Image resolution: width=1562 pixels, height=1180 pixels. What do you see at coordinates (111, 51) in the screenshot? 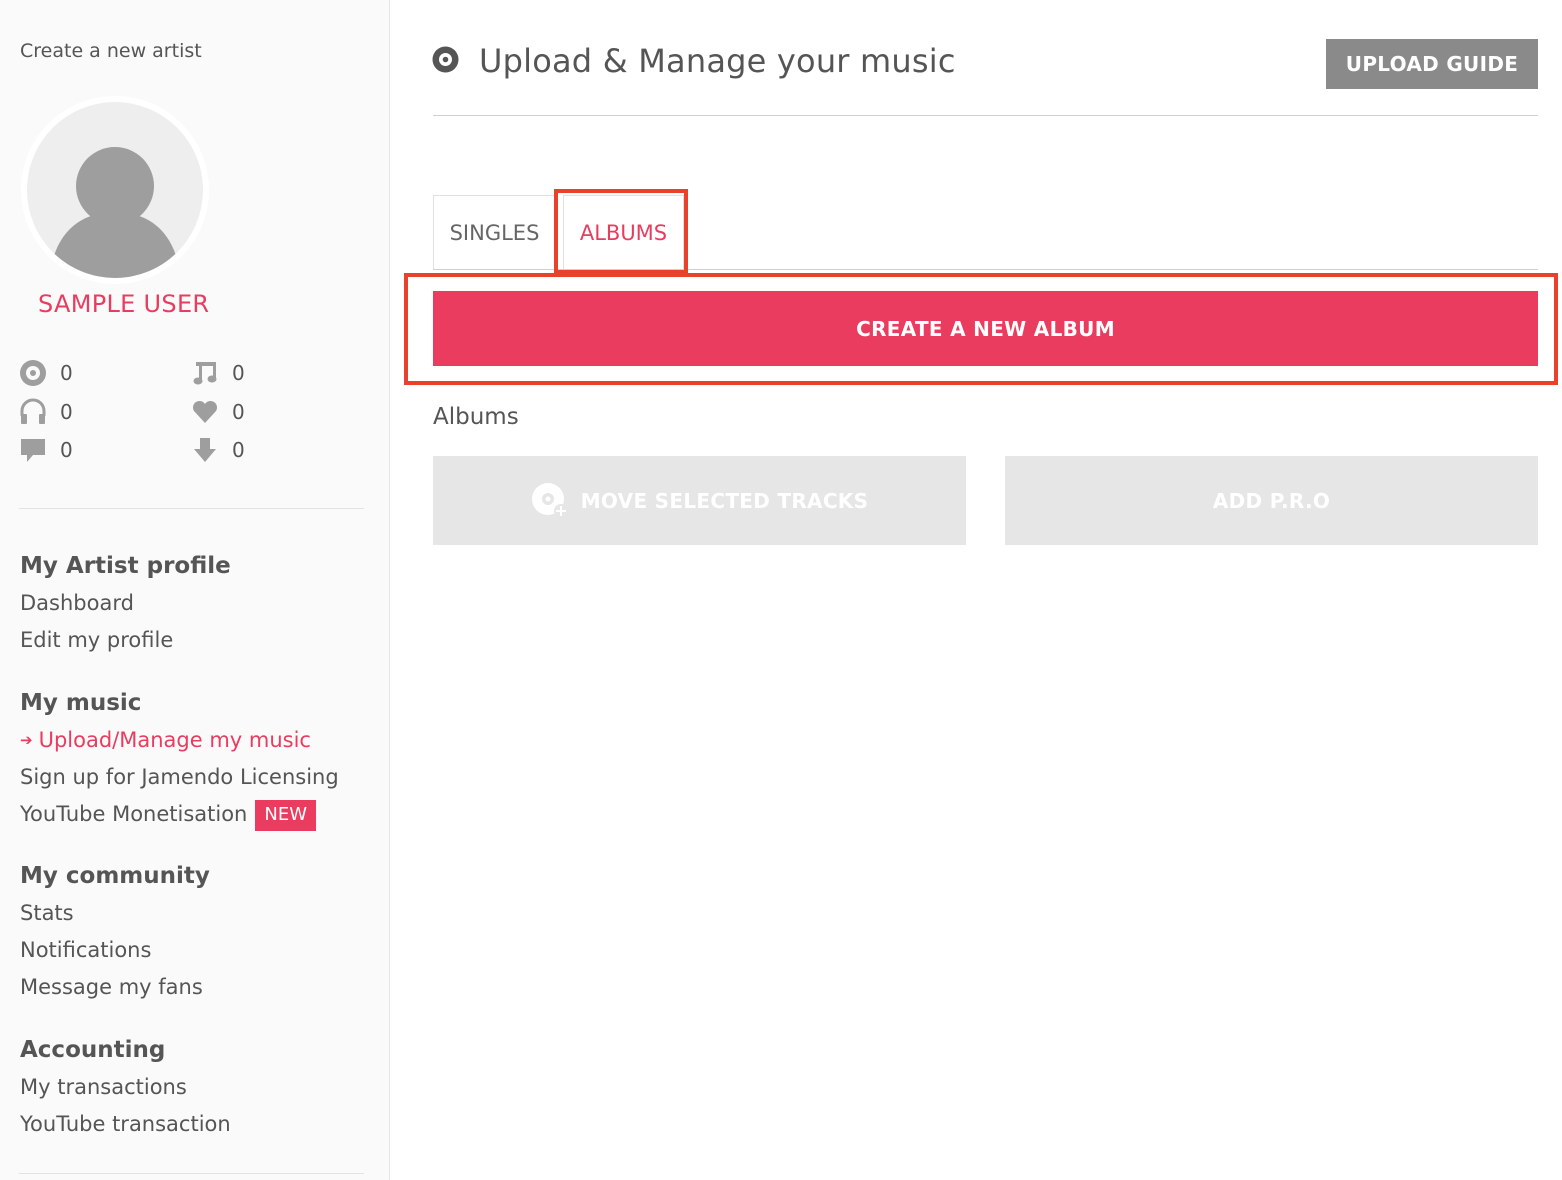
I see `create-new-artist-link: Create a new artist` at bounding box center [111, 51].